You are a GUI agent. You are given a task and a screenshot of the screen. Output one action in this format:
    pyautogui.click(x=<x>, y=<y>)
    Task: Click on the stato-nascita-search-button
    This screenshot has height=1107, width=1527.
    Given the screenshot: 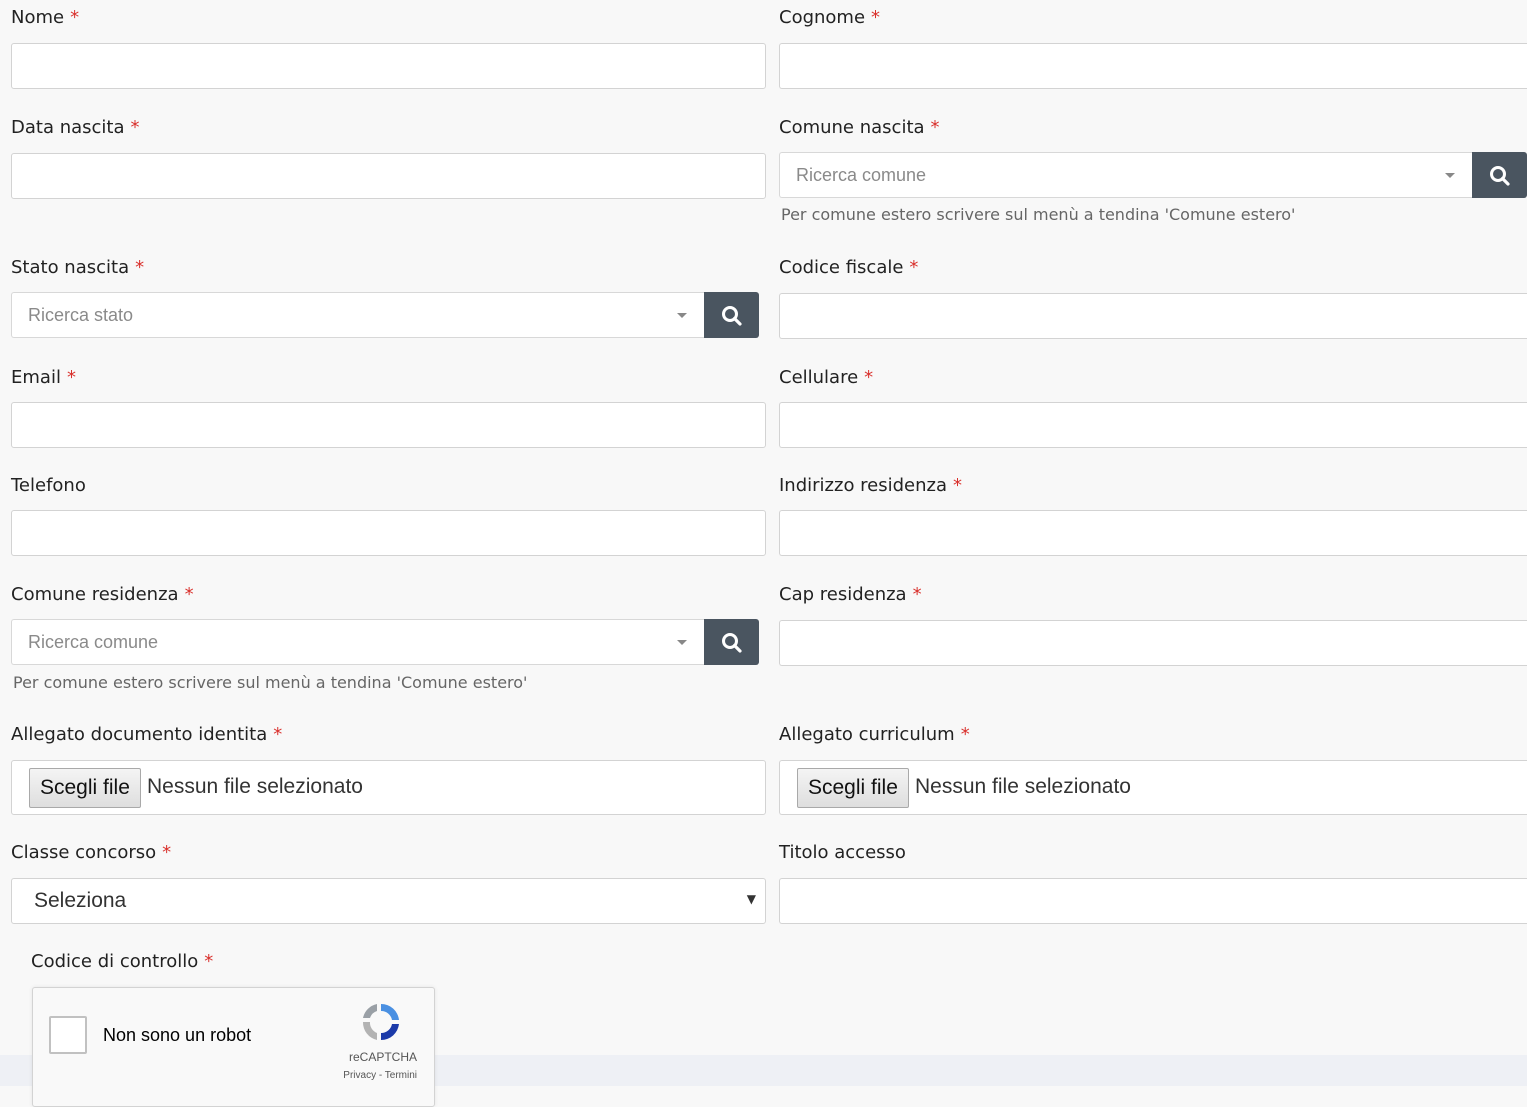 What is the action you would take?
    pyautogui.click(x=731, y=315)
    